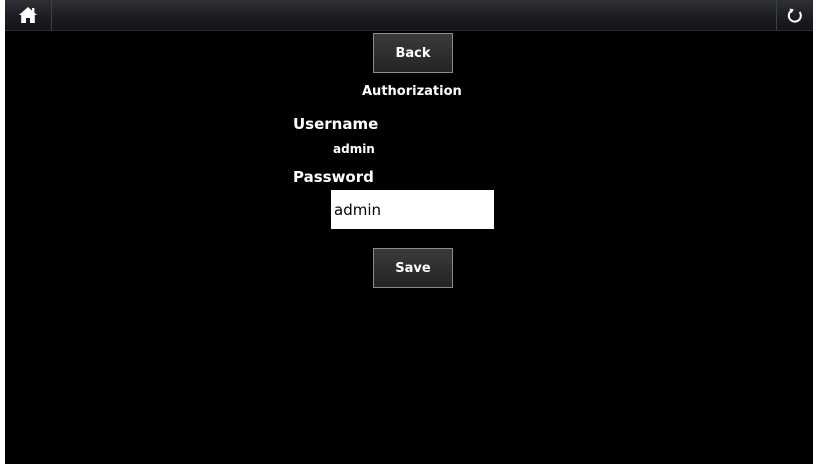 Image resolution: width=816 pixels, height=464 pixels. I want to click on top-bar, so click(409, 15).